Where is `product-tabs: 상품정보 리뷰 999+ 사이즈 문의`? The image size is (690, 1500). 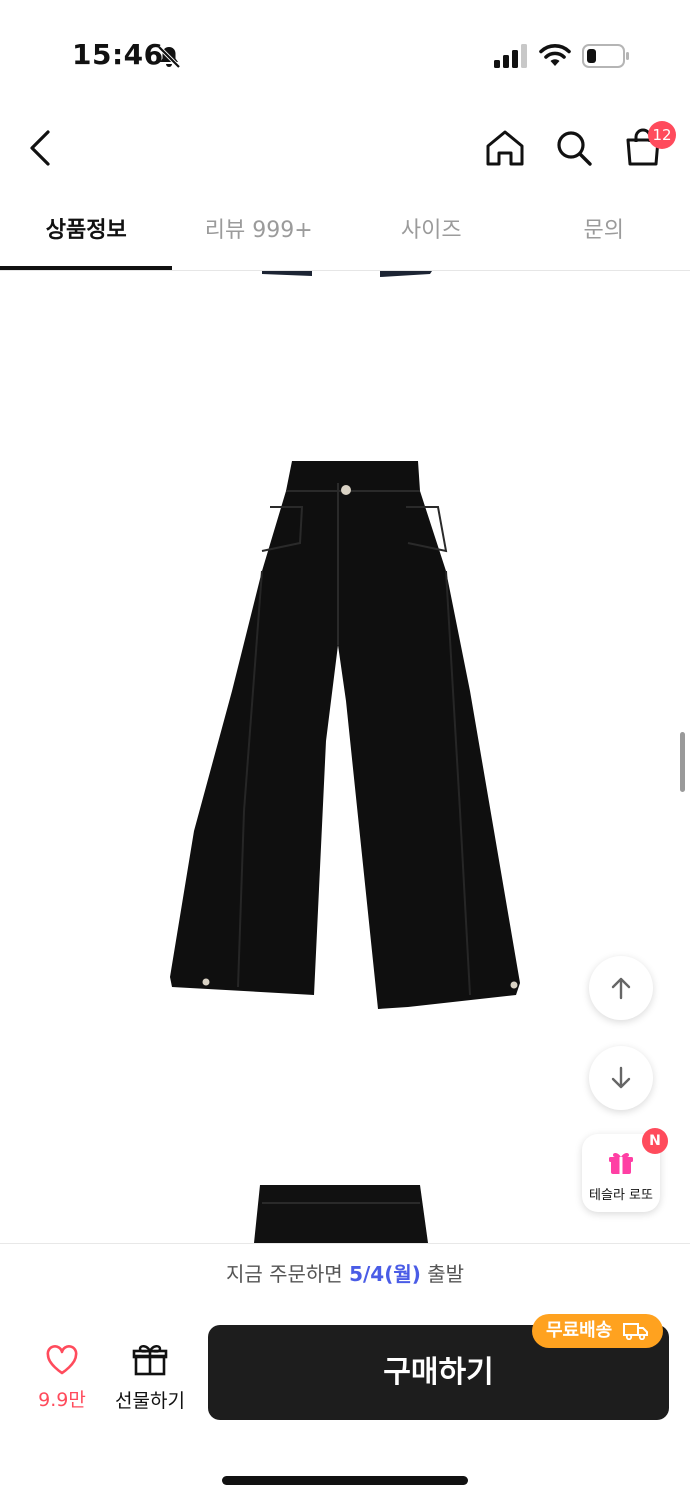
product-tabs: 상품정보 리뷰 999+ 사이즈 문의 is located at coordinates (345, 235).